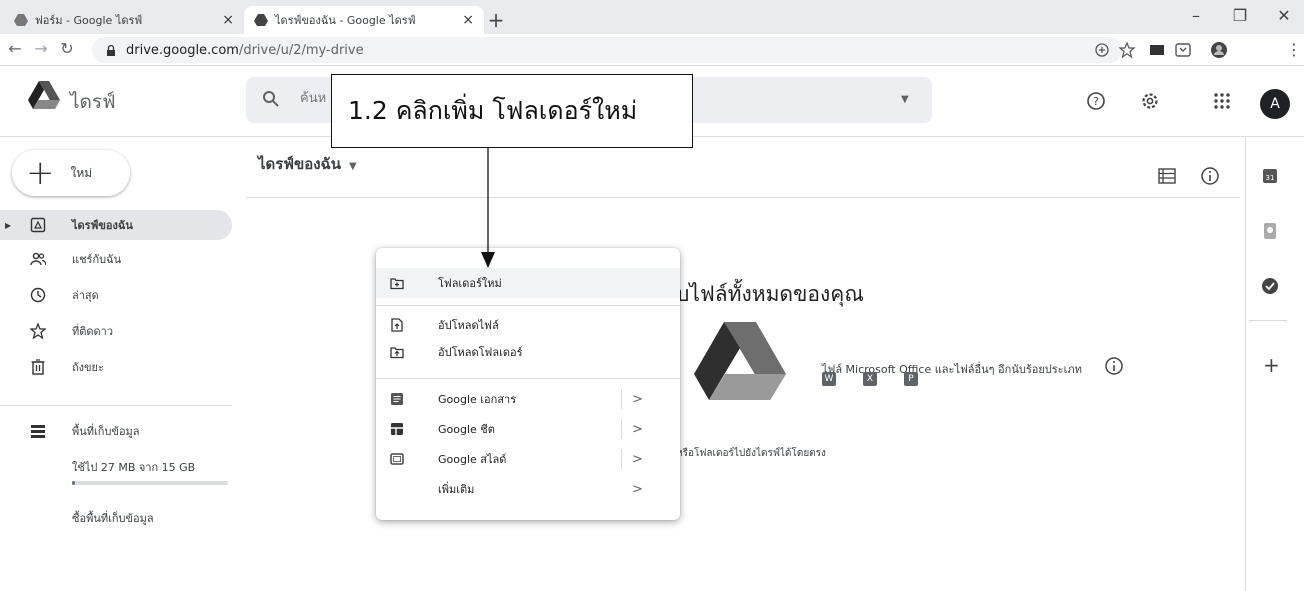 The width and height of the screenshot is (1304, 591). Describe the element at coordinates (397, 429) in the screenshot. I see `google-sheets-icon` at that location.